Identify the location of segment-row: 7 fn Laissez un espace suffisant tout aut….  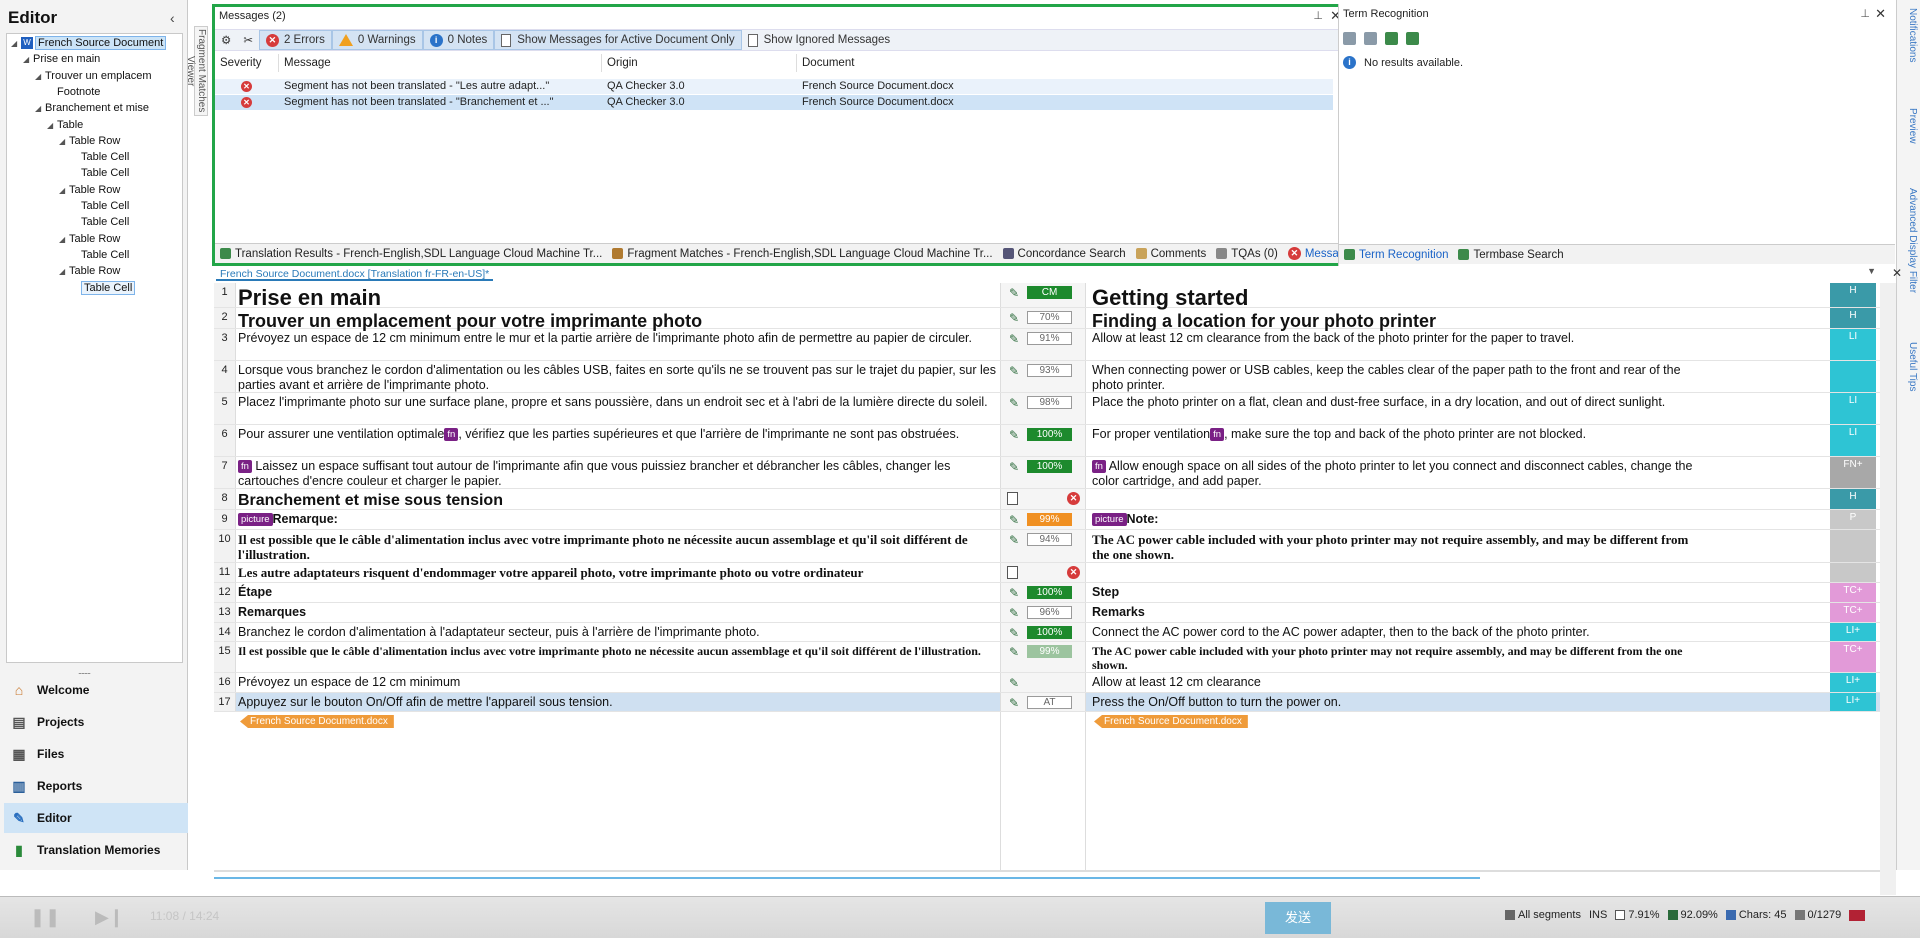
(1047, 473).